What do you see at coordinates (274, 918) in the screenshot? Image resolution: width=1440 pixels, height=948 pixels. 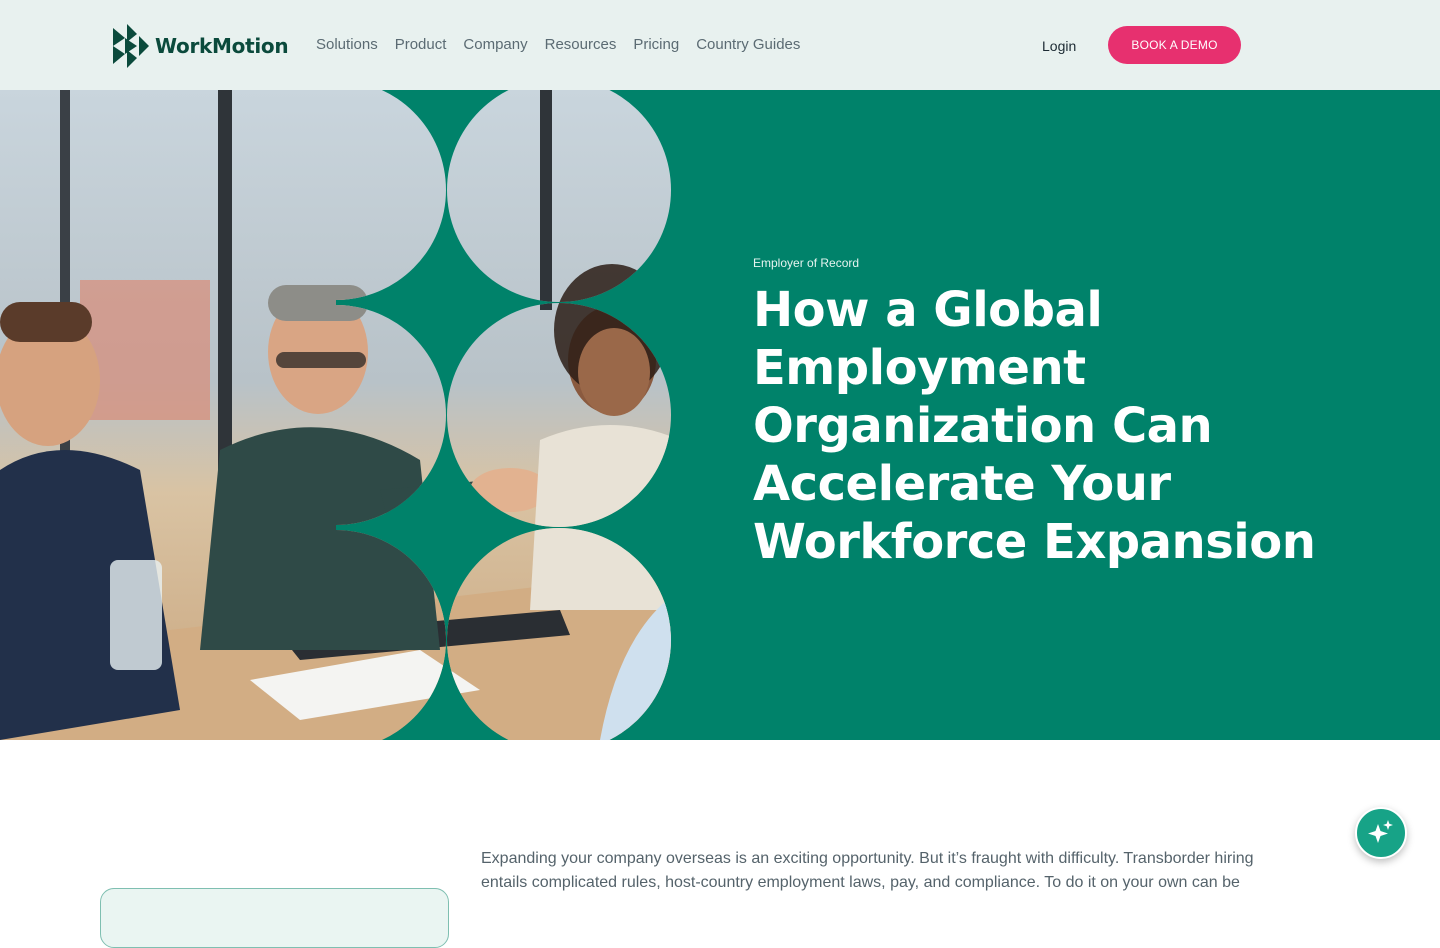 I see `table-of-contents-box` at bounding box center [274, 918].